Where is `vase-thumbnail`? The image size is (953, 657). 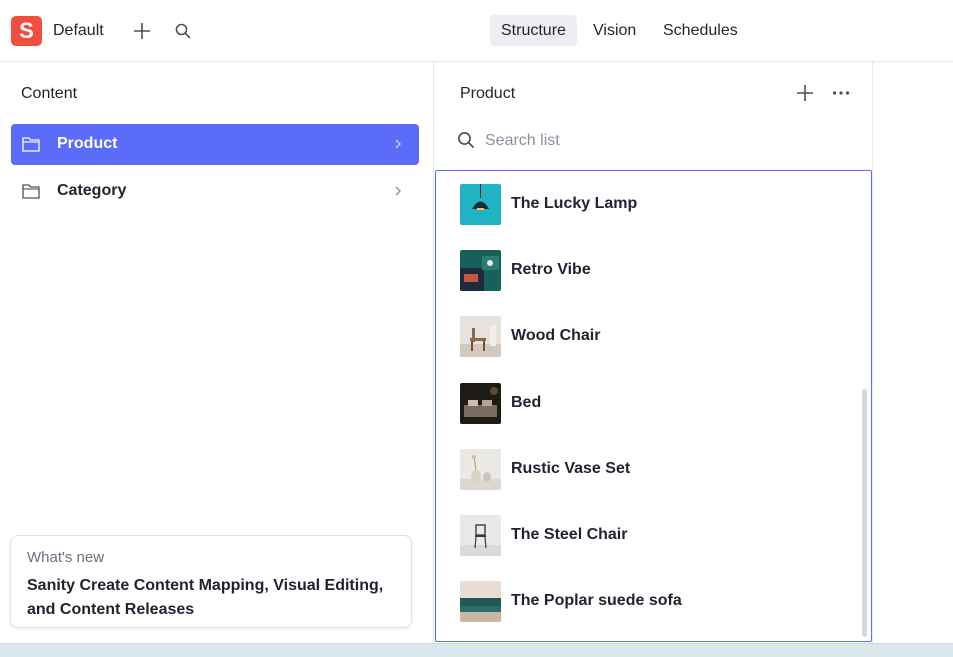 vase-thumbnail is located at coordinates (480, 469).